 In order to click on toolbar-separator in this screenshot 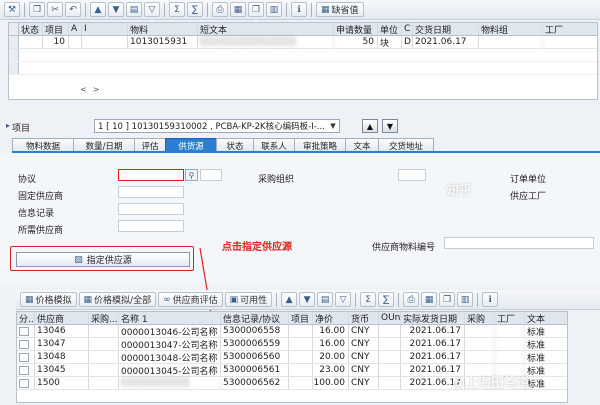, I will do `click(356, 299)`.